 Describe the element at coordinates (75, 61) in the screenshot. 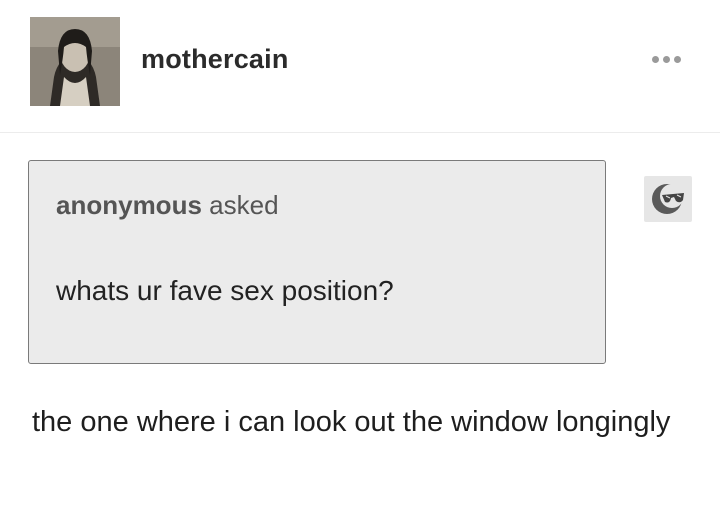

I see `user-avatar` at that location.